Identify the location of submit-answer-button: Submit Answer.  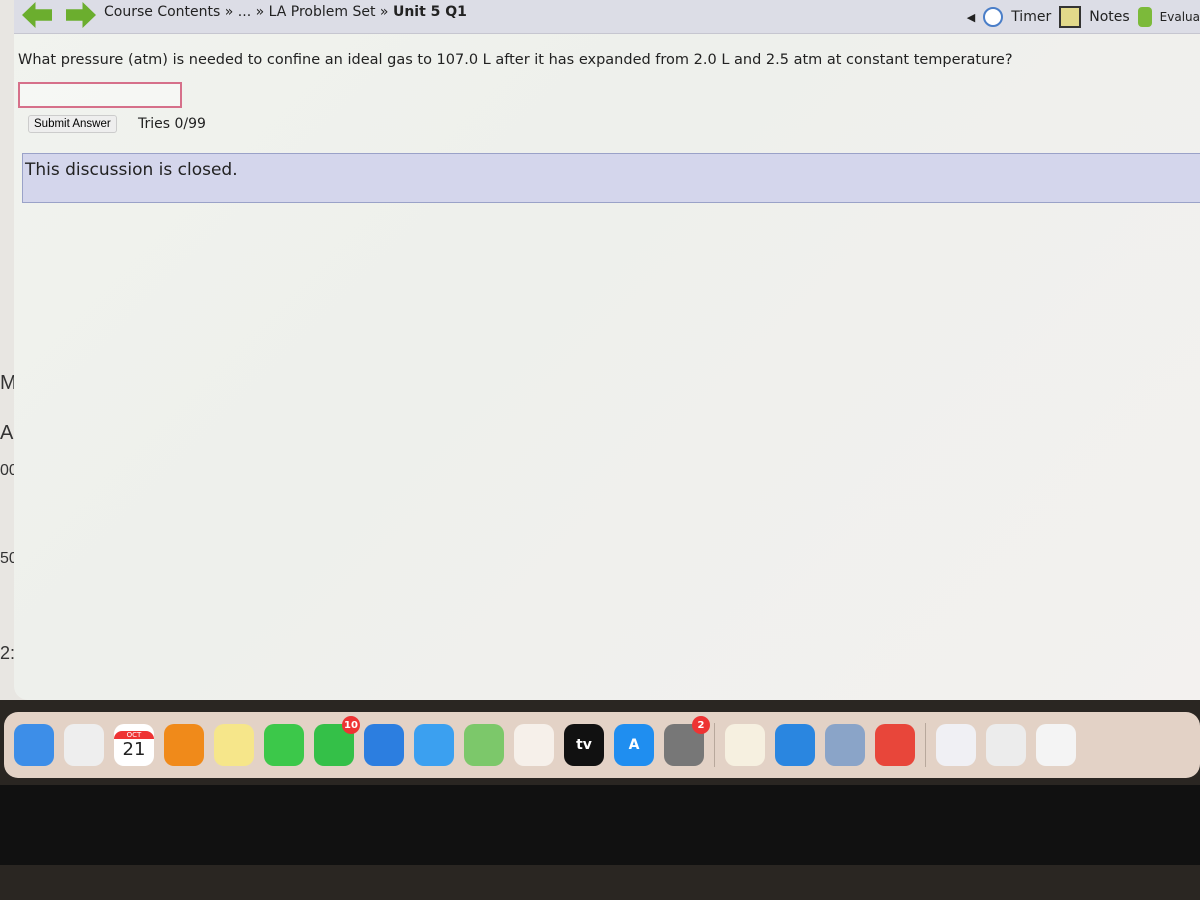
(72, 124).